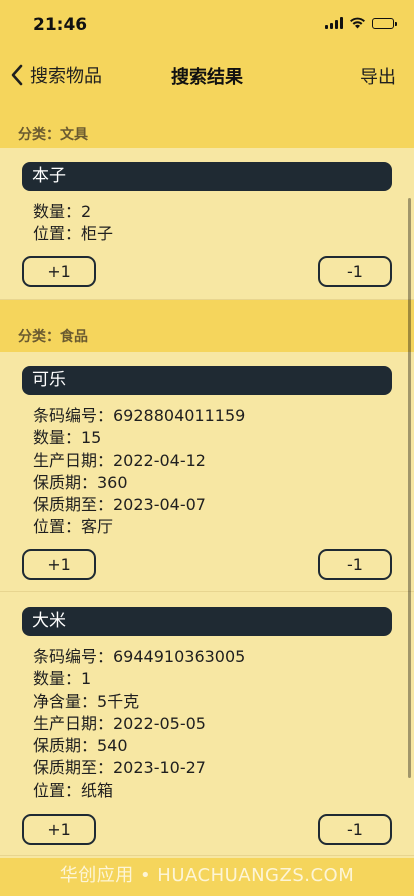  I want to click on status-icons, so click(361, 23).